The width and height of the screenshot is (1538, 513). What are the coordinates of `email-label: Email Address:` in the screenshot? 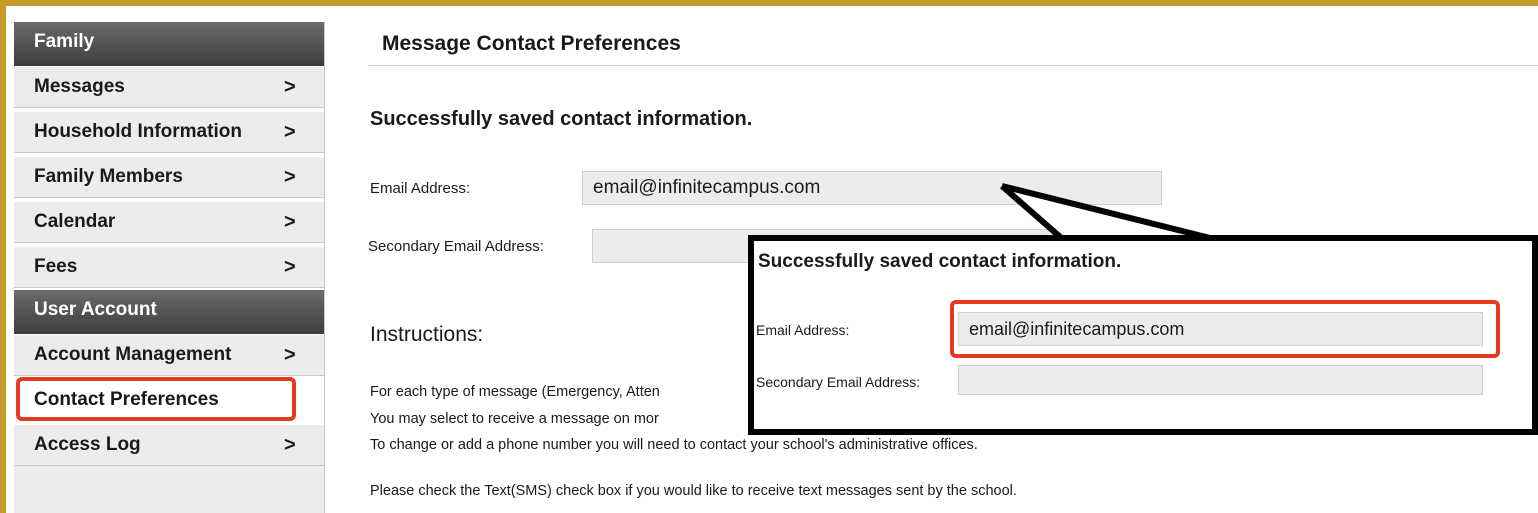 It's located at (420, 188).